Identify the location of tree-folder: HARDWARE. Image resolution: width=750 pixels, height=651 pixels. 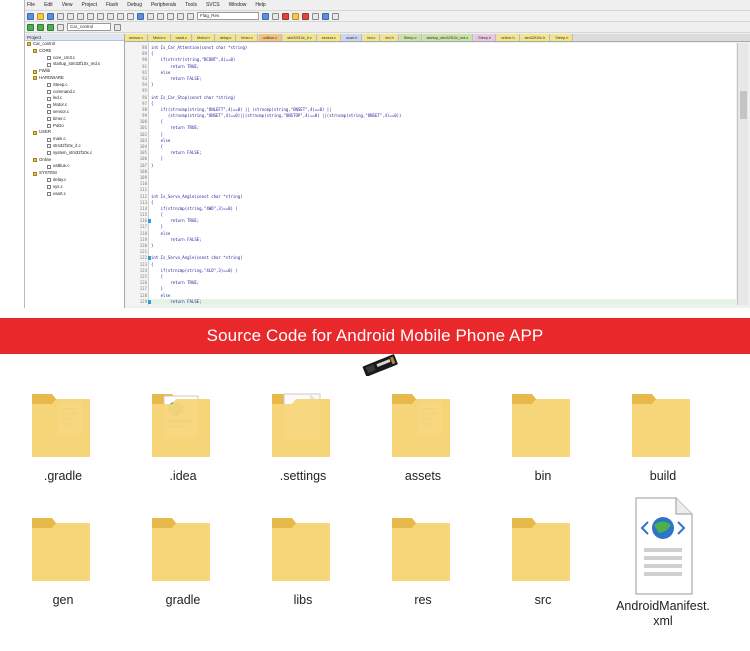
(74, 78).